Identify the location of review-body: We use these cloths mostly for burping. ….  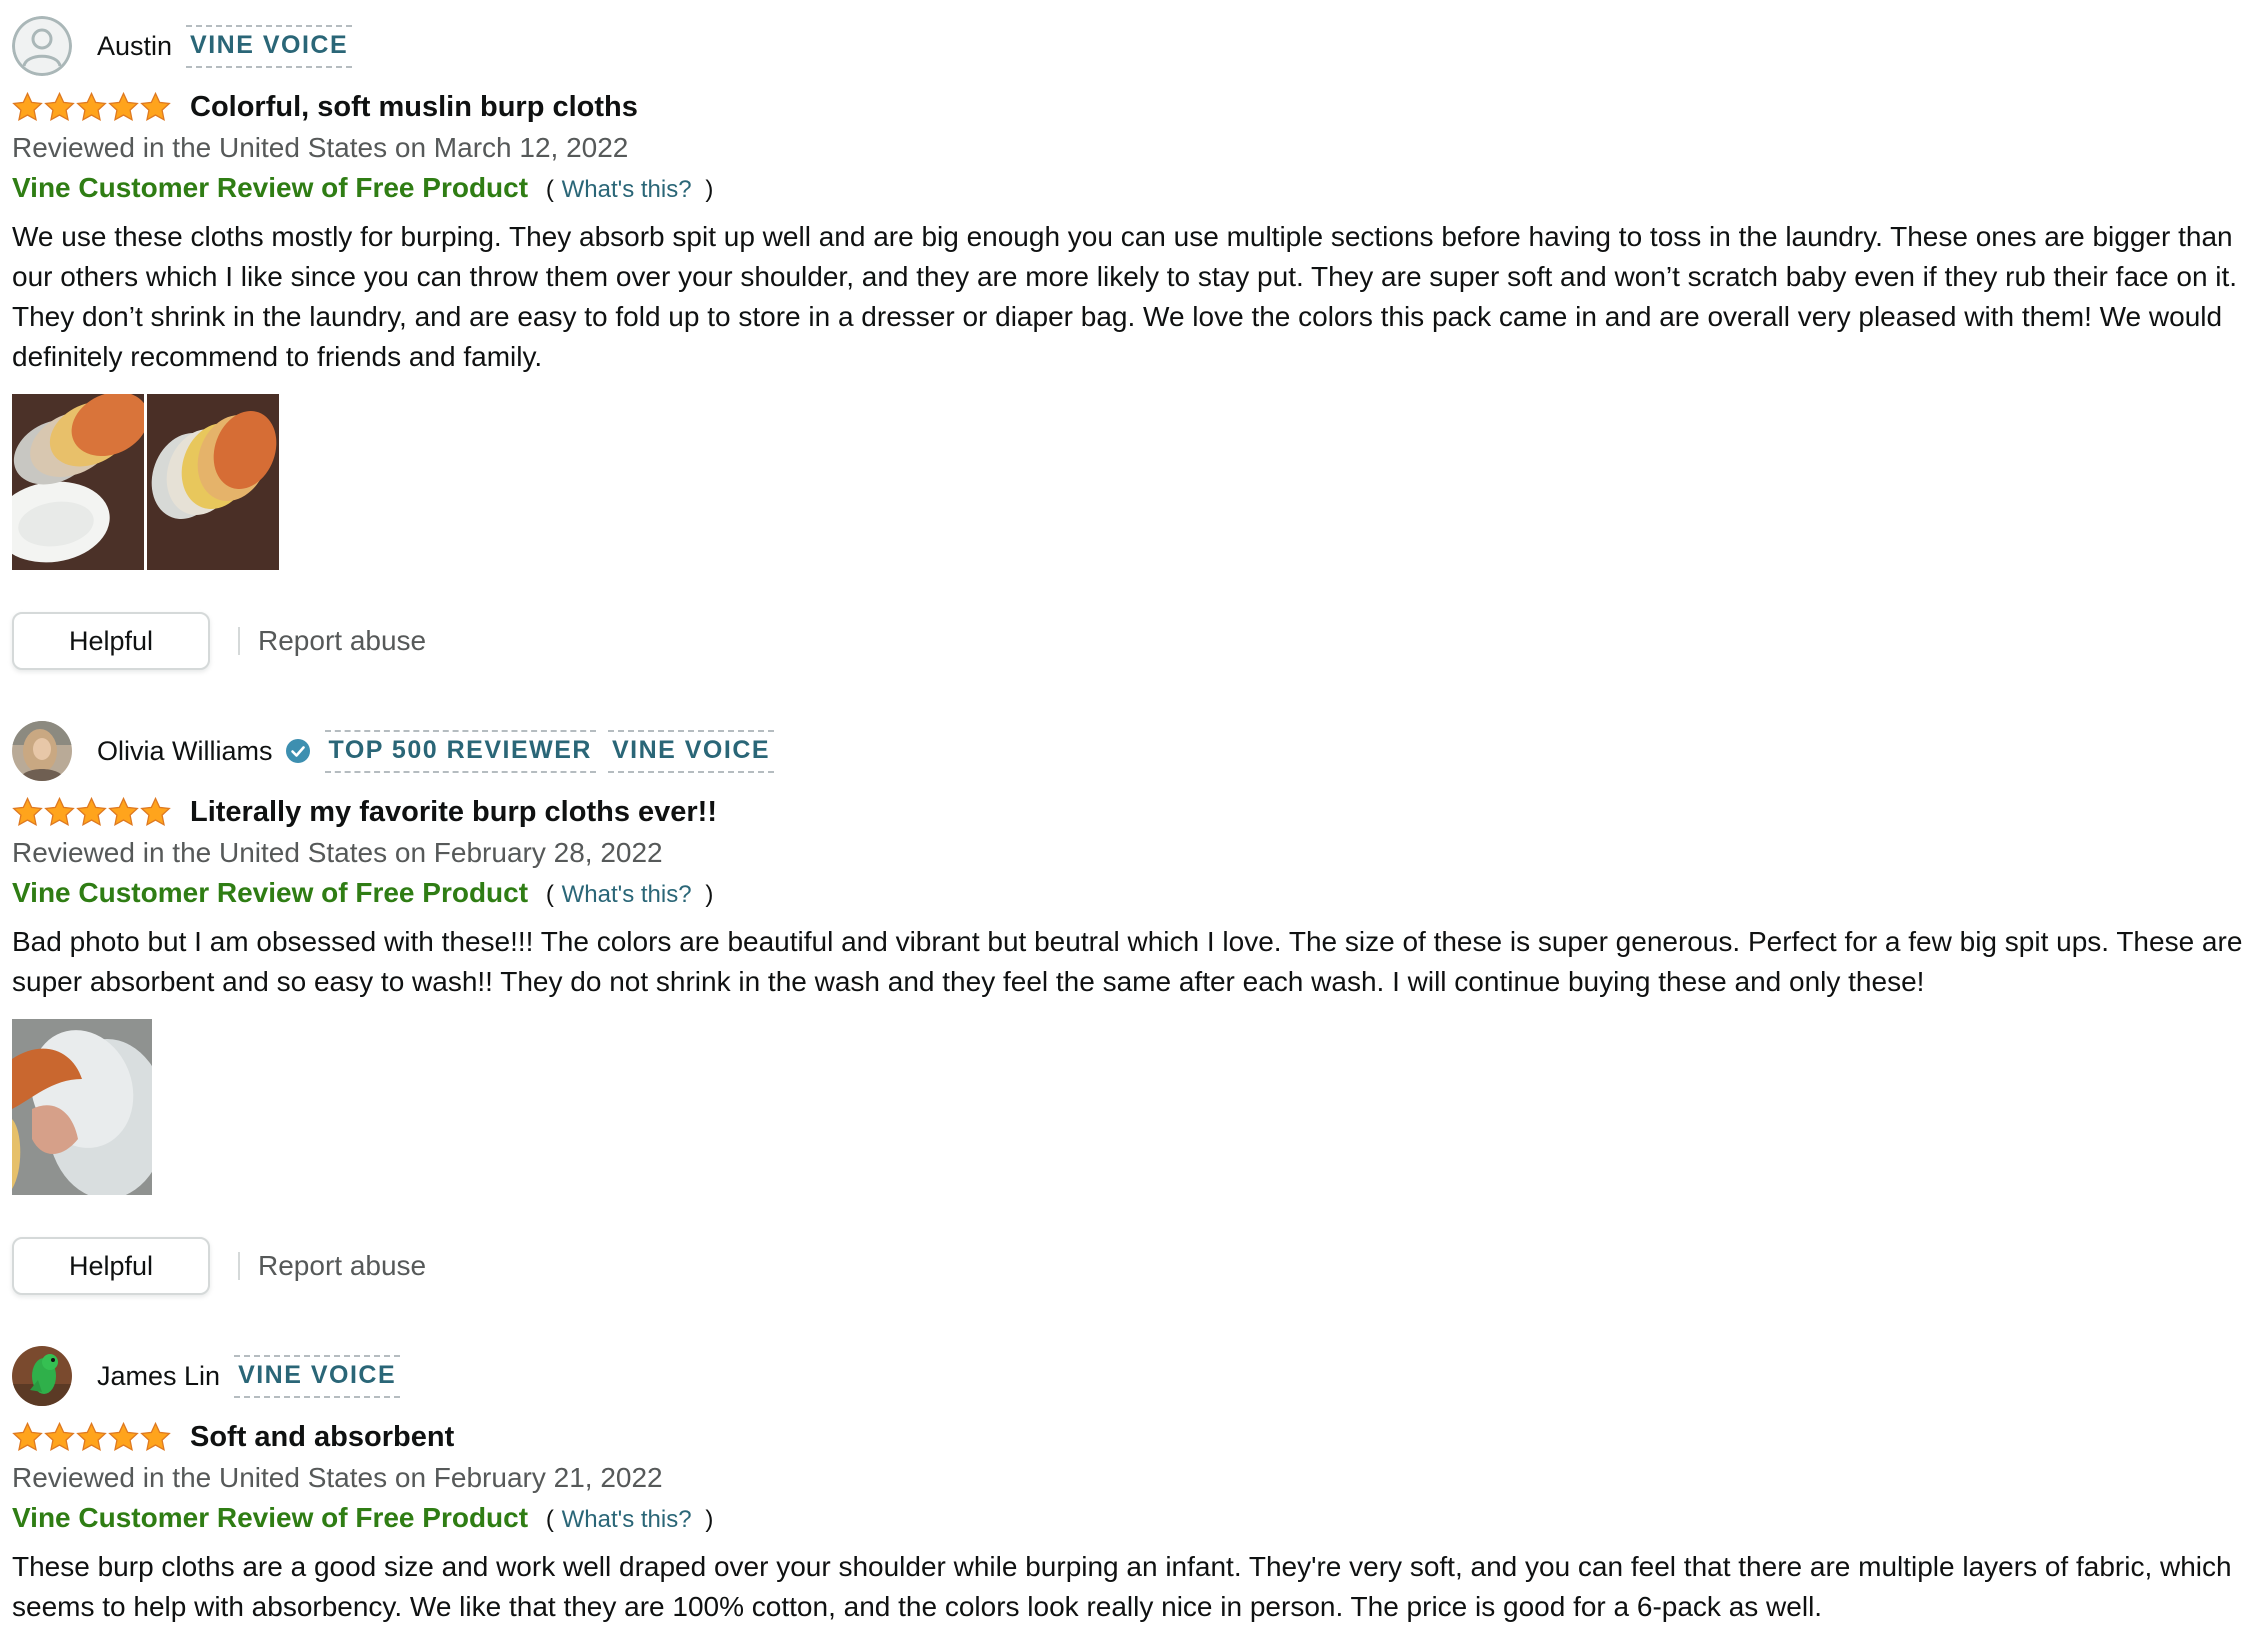
(1125, 296).